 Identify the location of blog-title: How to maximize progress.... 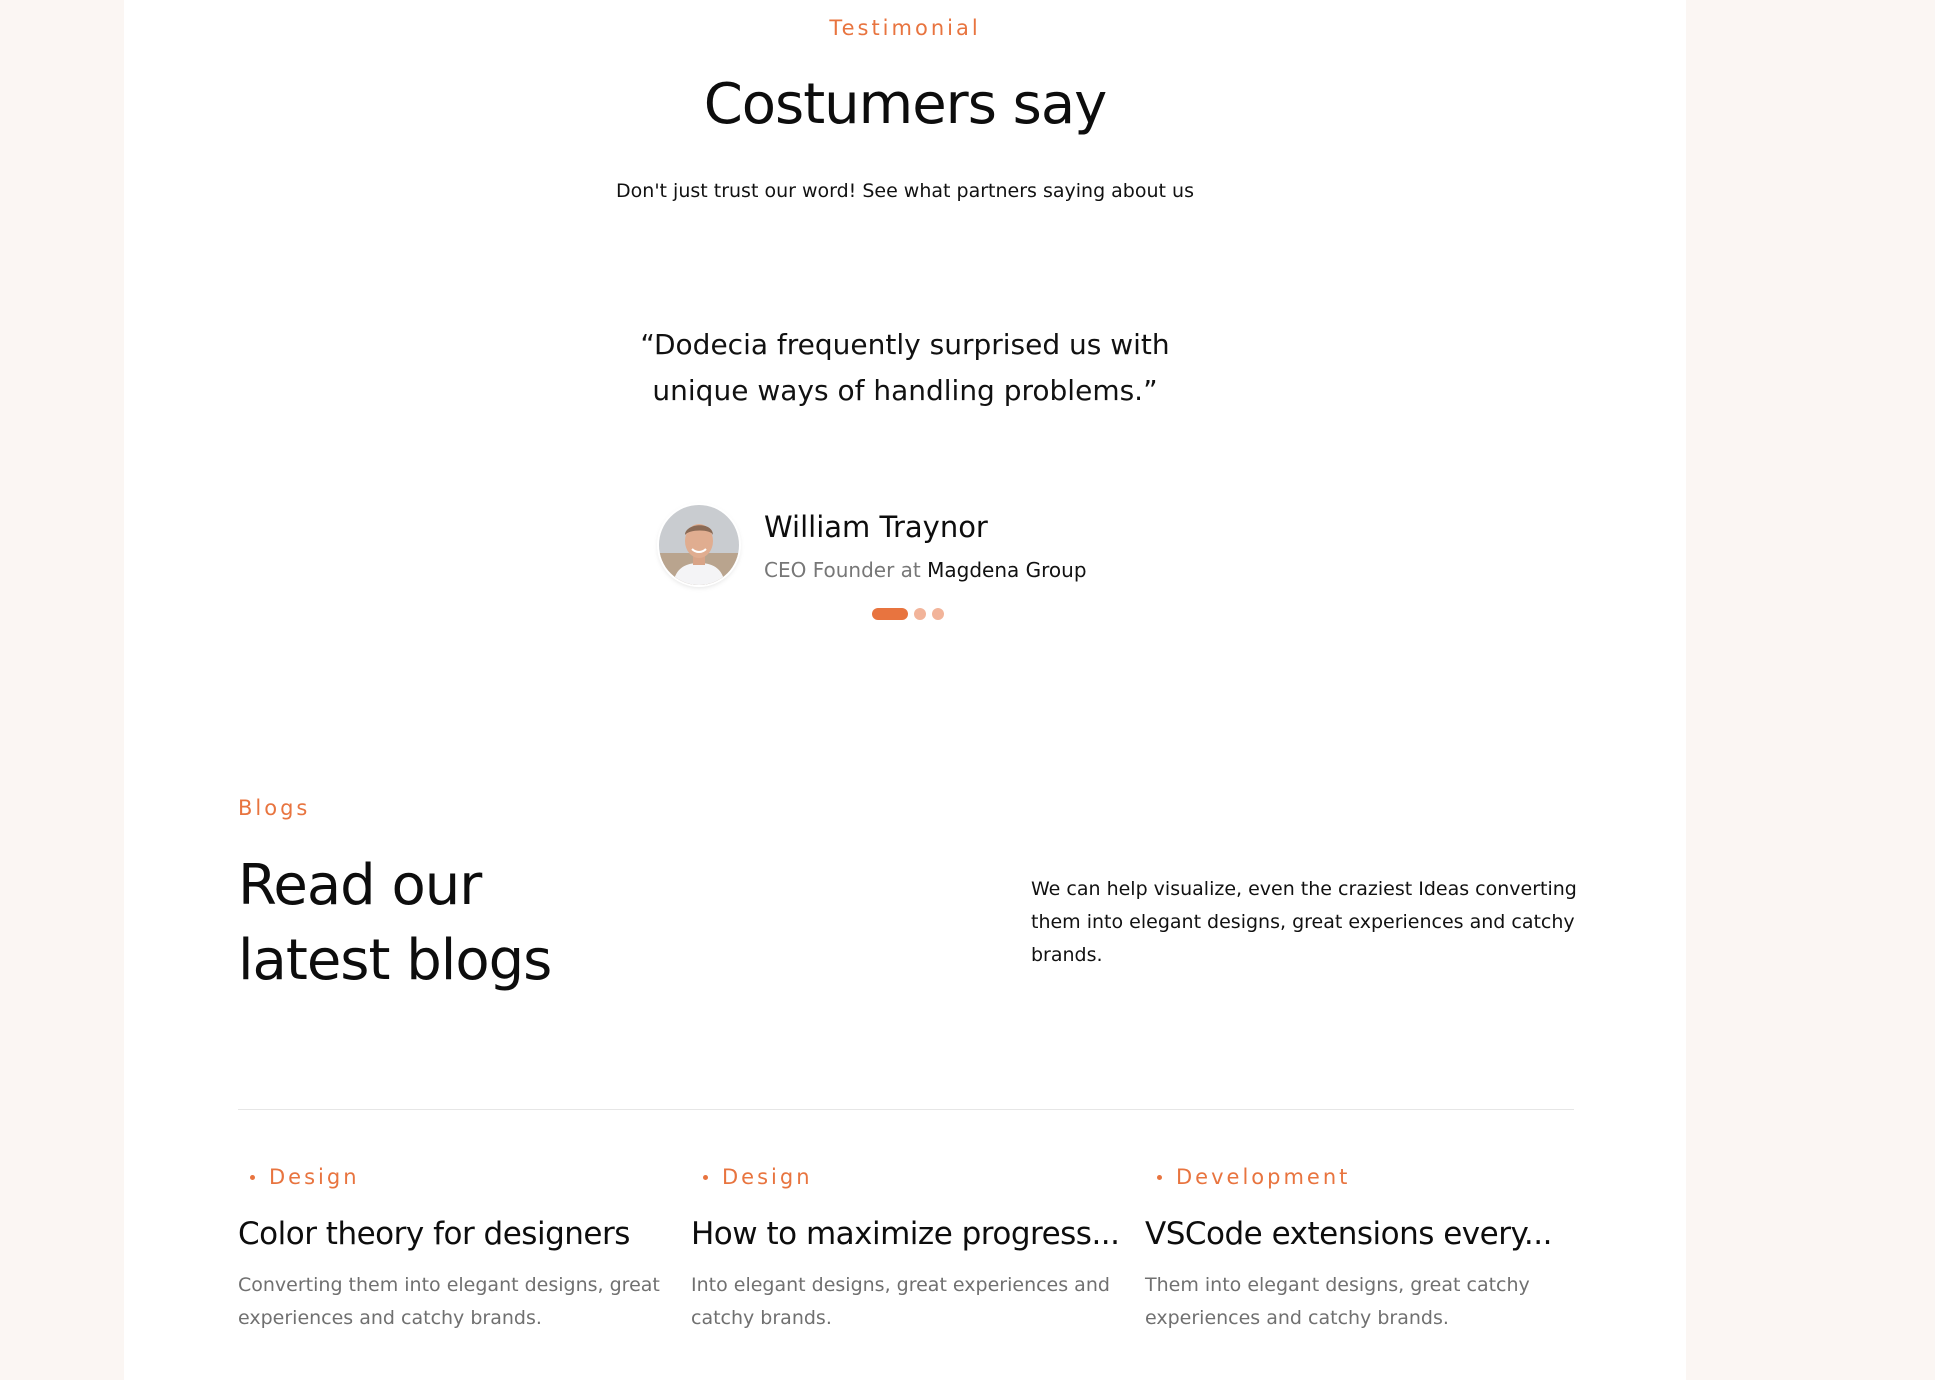
(906, 1234).